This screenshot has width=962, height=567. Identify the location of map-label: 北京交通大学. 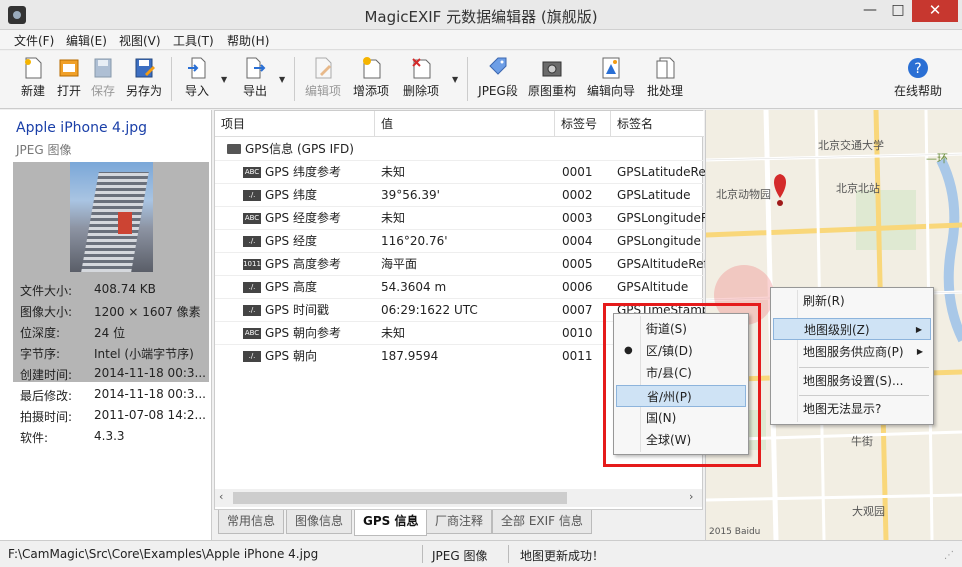
(851, 145).